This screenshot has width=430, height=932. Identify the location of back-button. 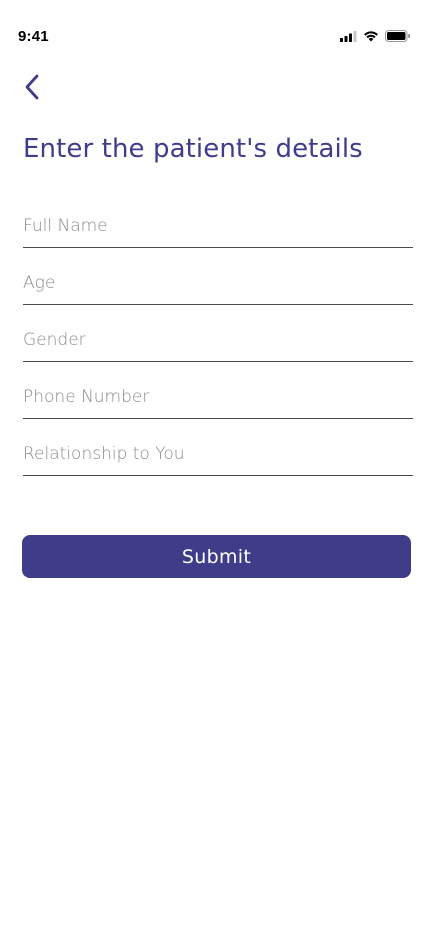
(32, 89).